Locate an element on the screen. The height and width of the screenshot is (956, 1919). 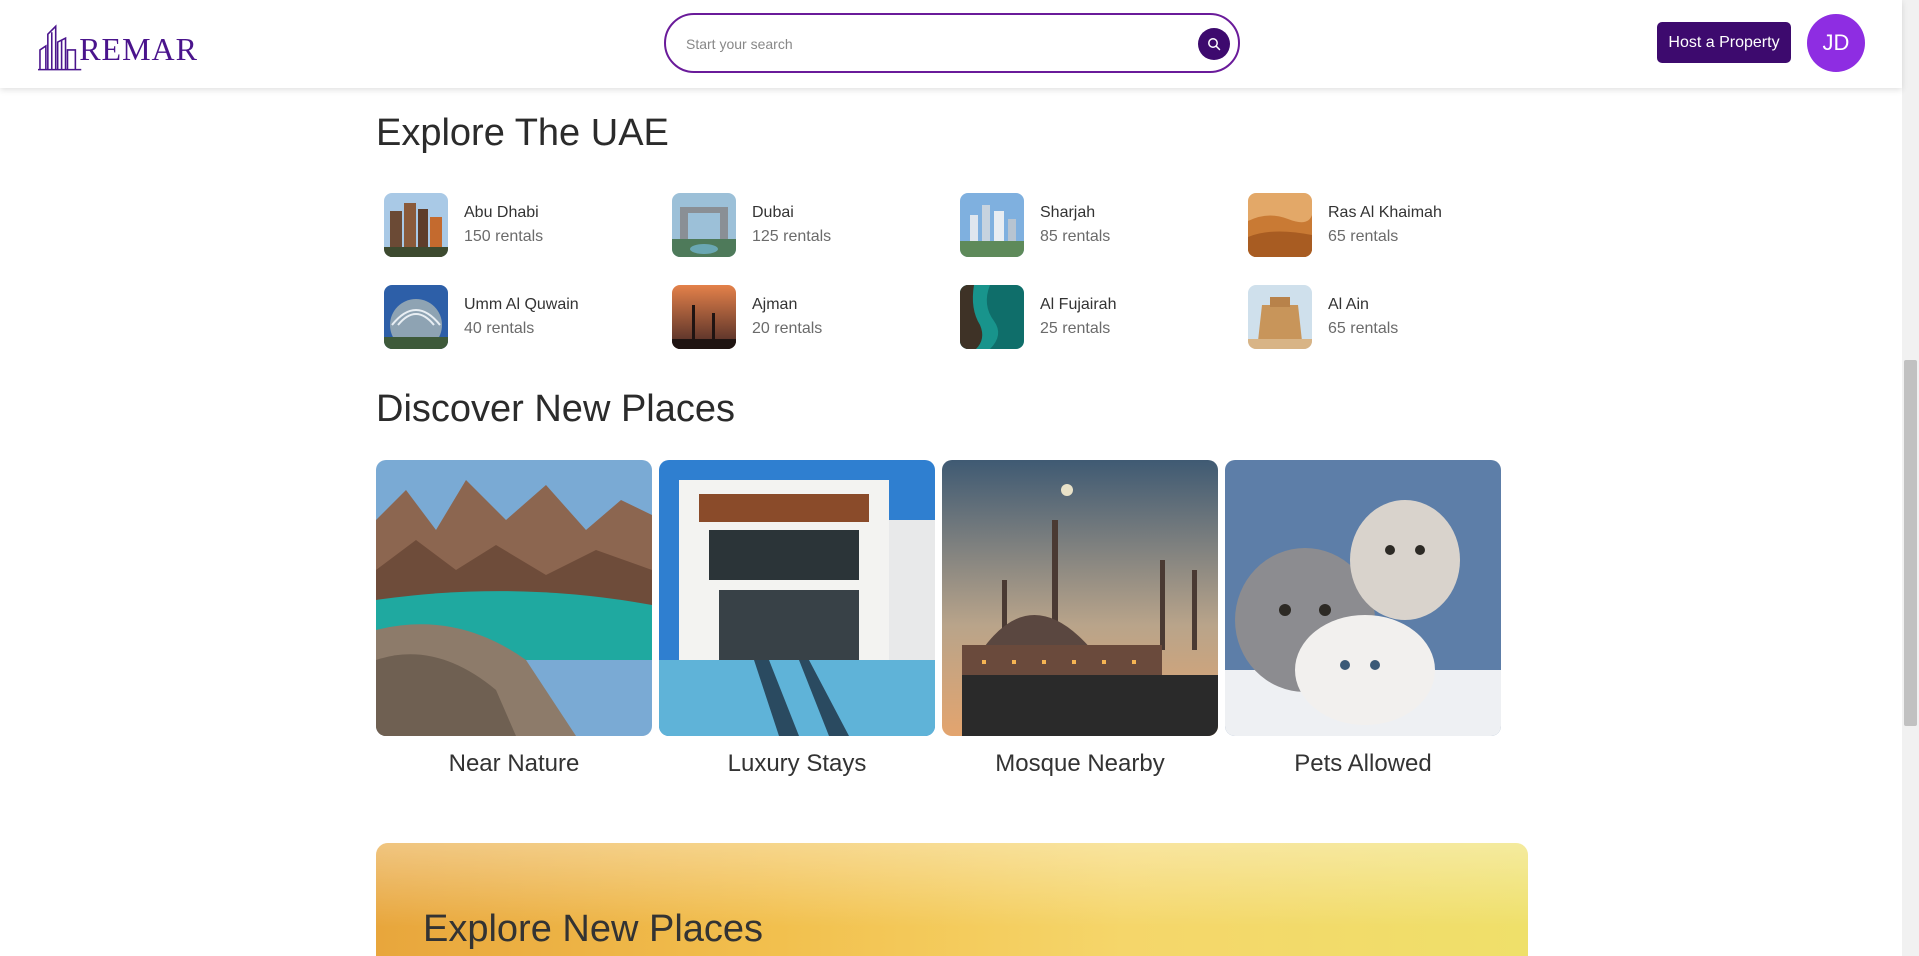
card-label: Luxury Stays is located at coordinates (797, 763).